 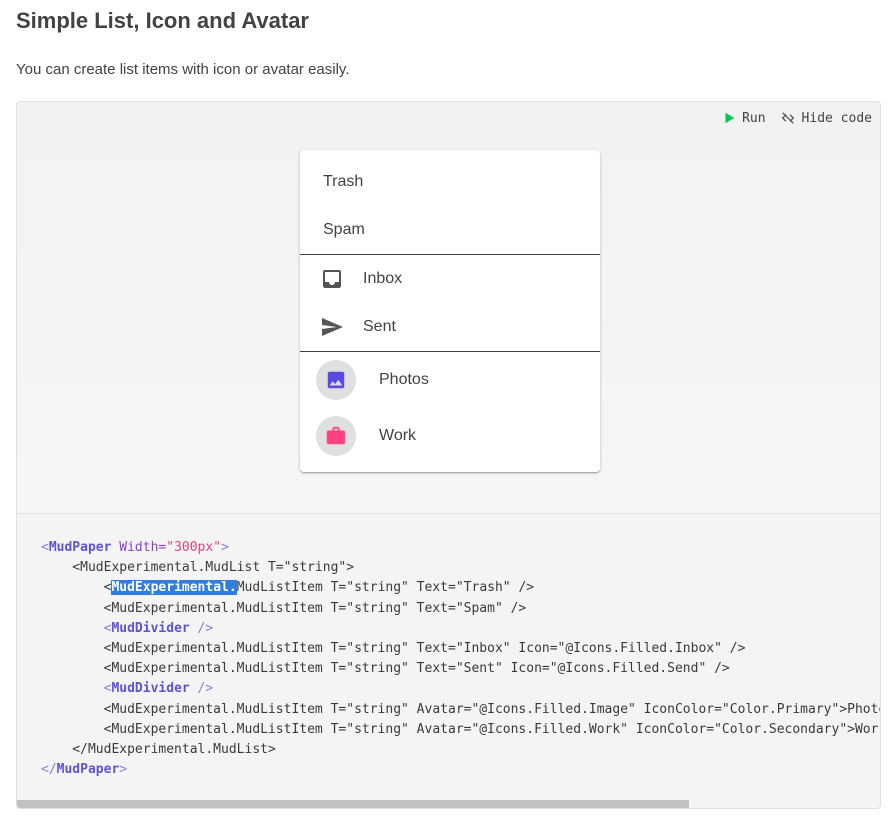 I want to click on code-off-icon, so click(x=787, y=118).